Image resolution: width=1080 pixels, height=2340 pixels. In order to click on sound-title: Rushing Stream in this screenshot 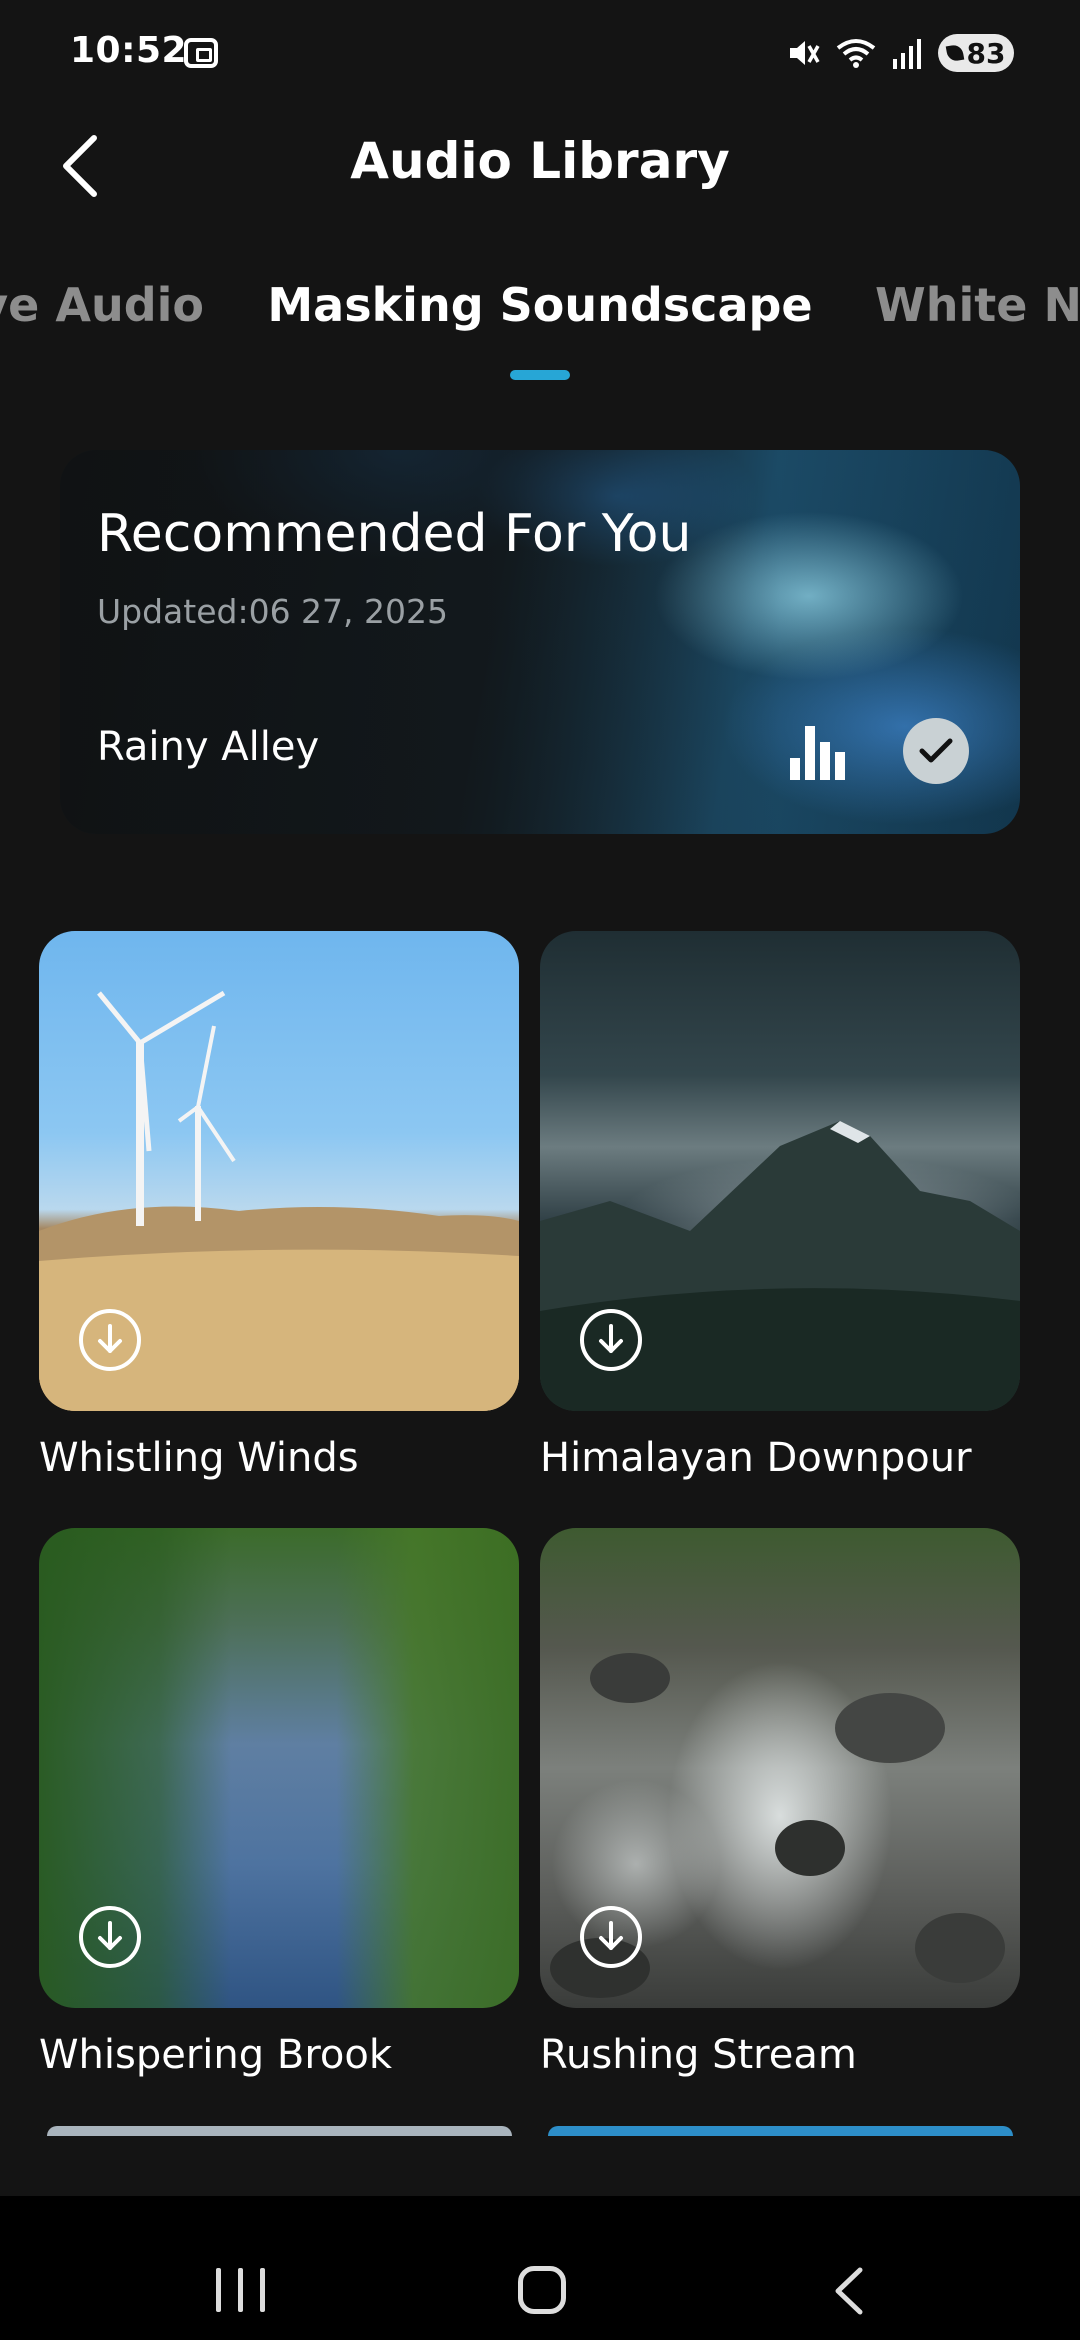, I will do `click(698, 2055)`.